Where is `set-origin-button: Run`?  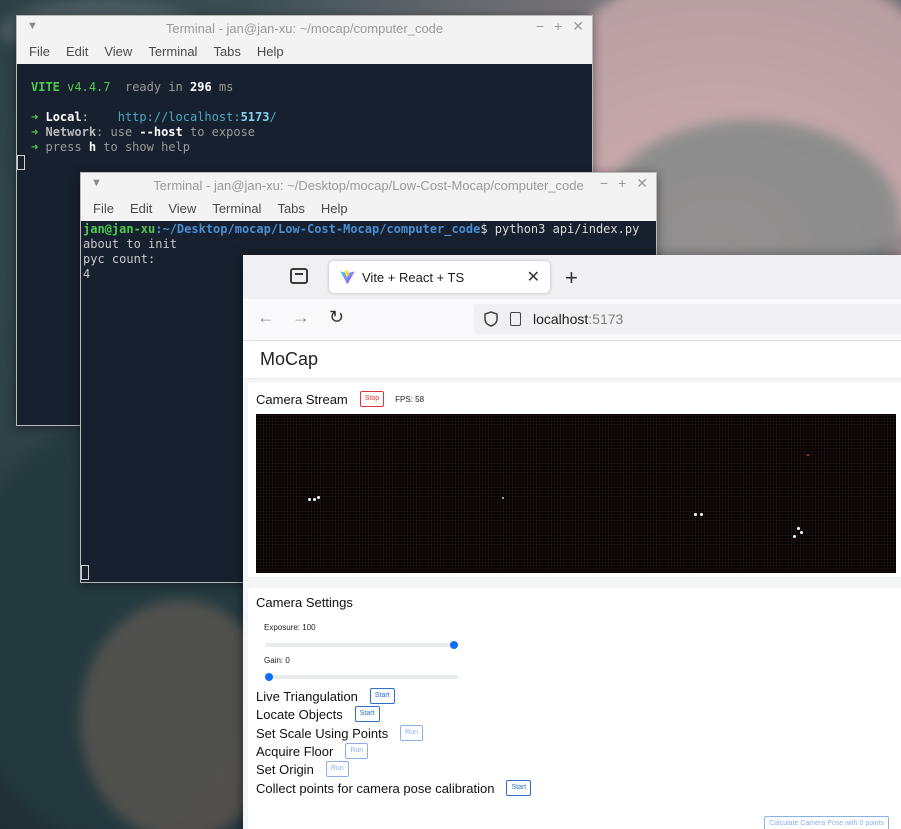 set-origin-button: Run is located at coordinates (337, 769).